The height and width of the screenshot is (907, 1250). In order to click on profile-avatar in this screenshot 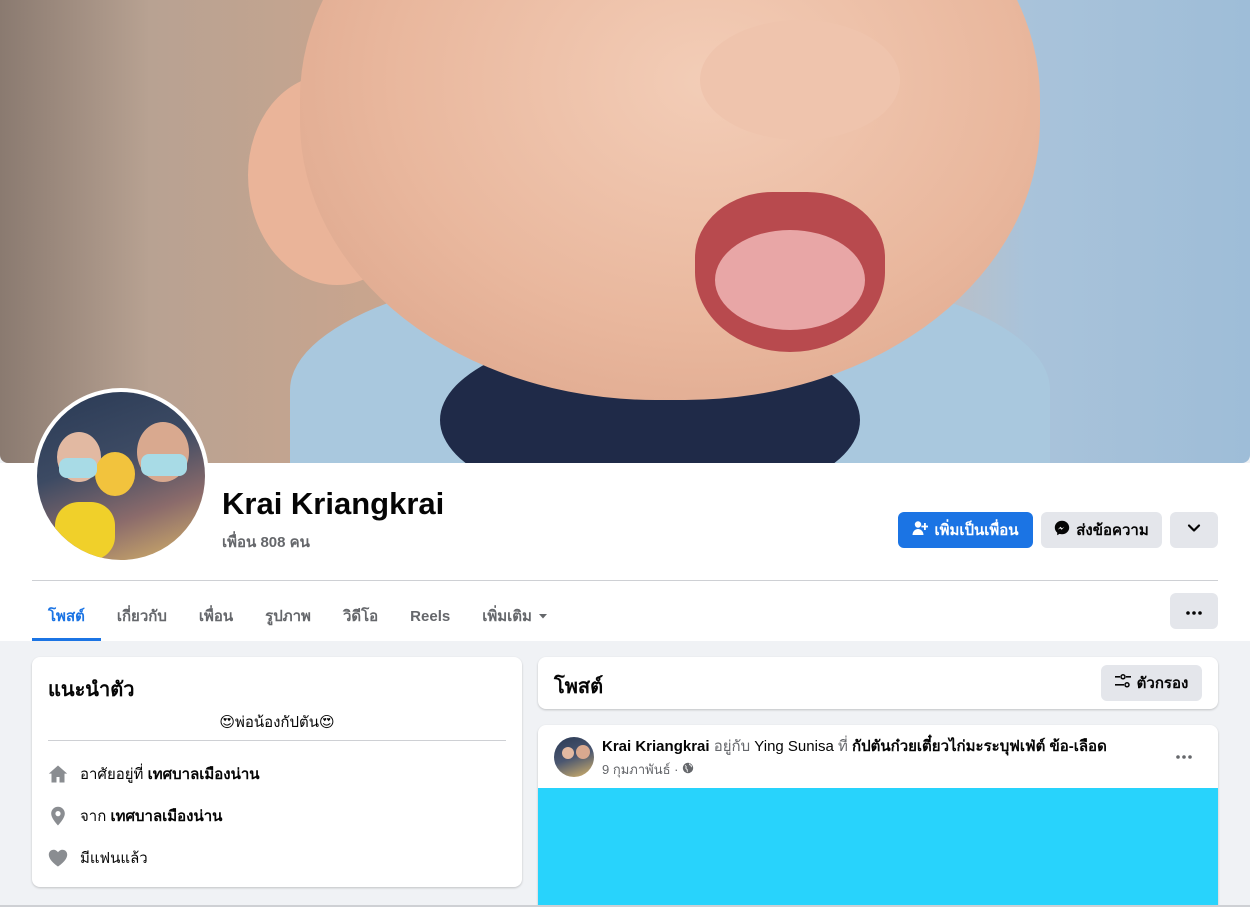, I will do `click(121, 476)`.